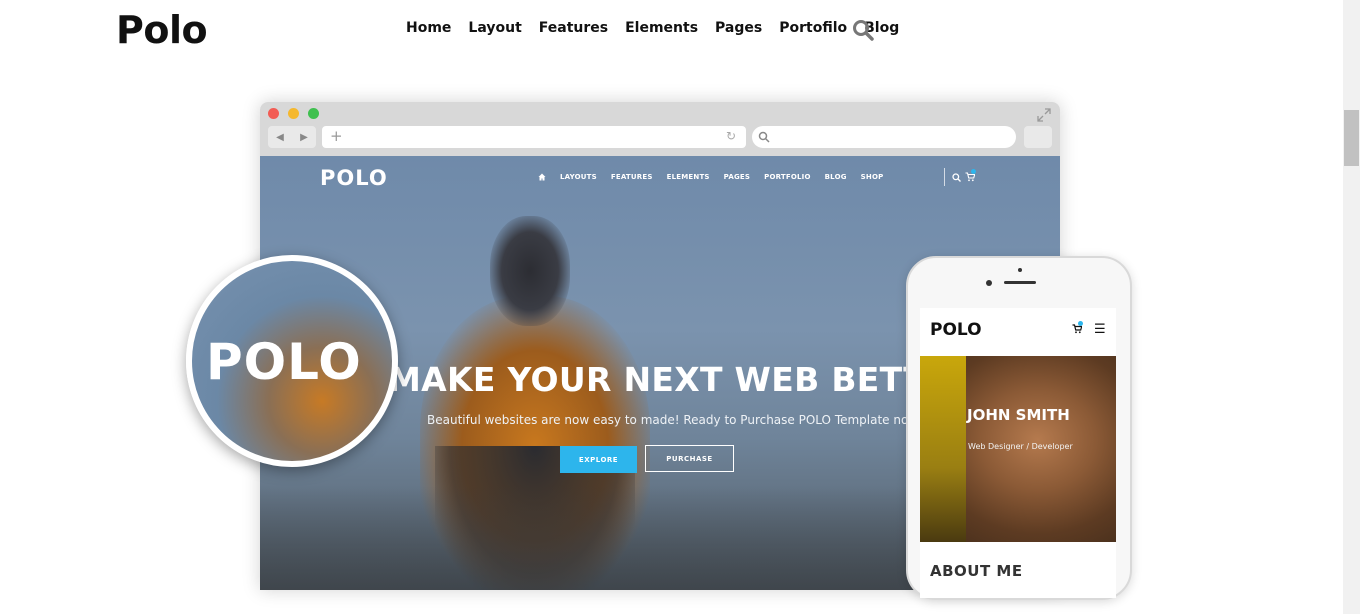  Describe the element at coordinates (1351, 138) in the screenshot. I see `scrollbar-thumb` at that location.